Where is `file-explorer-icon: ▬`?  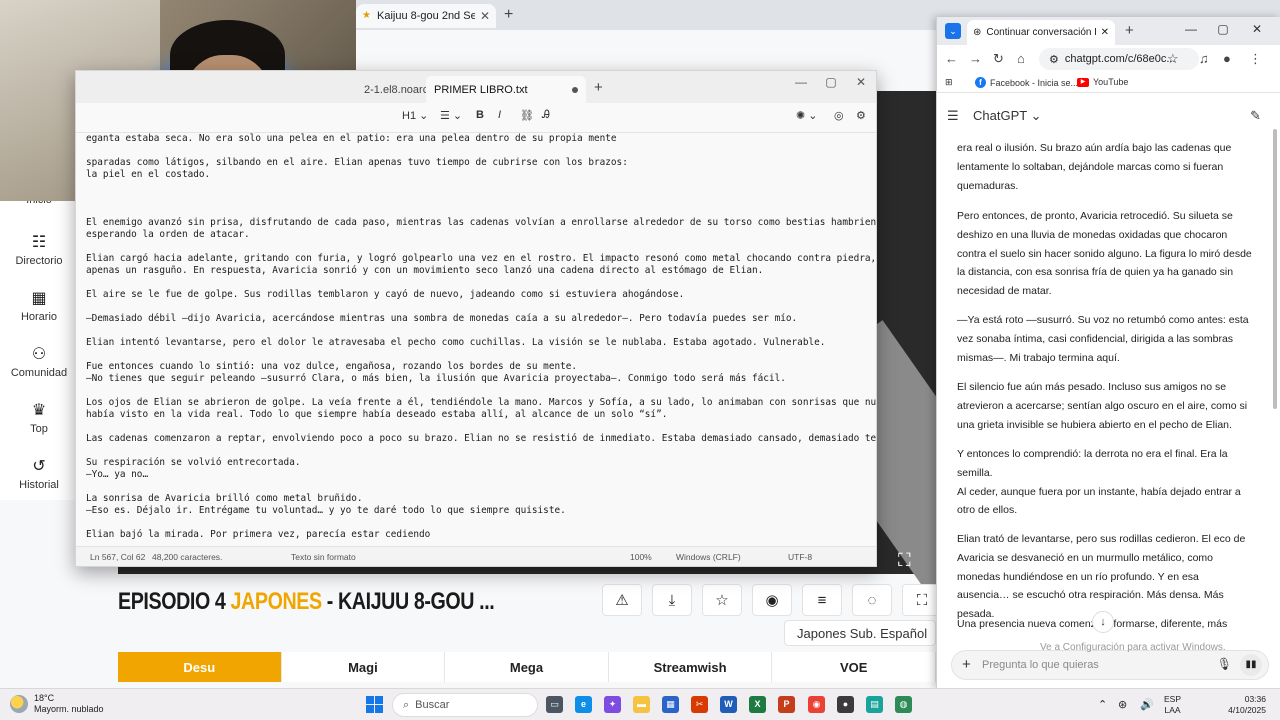
file-explorer-icon: ▬ is located at coordinates (641, 704).